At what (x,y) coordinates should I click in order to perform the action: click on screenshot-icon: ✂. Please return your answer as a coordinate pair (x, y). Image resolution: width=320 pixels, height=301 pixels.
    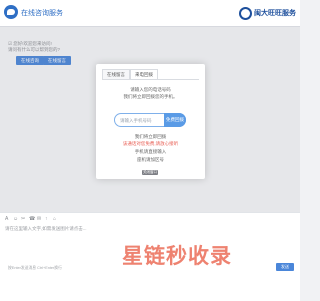
    Looking at the image, I should click on (23, 219).